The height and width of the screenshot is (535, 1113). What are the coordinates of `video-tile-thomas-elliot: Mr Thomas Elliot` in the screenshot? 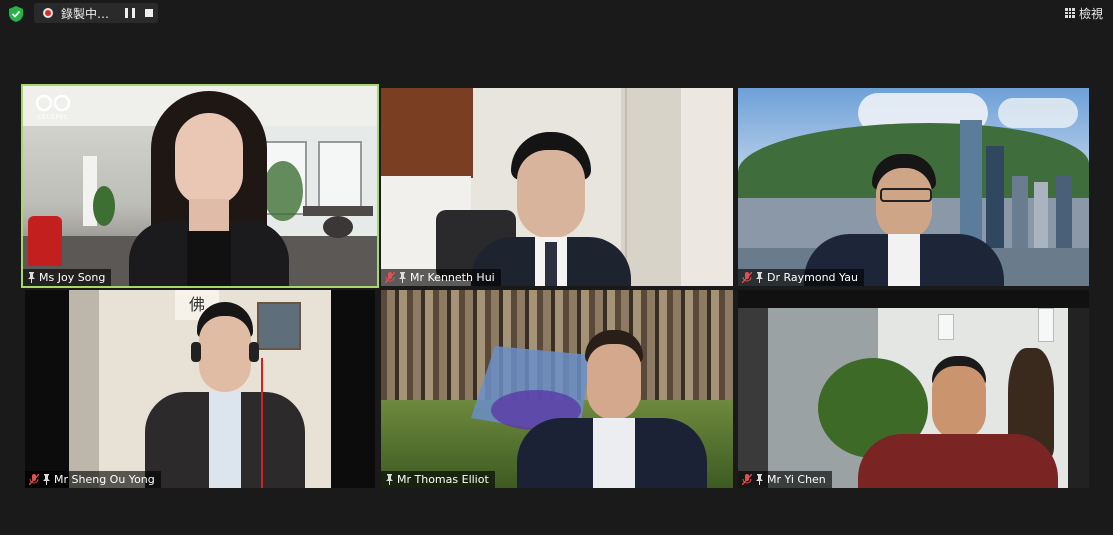 It's located at (557, 389).